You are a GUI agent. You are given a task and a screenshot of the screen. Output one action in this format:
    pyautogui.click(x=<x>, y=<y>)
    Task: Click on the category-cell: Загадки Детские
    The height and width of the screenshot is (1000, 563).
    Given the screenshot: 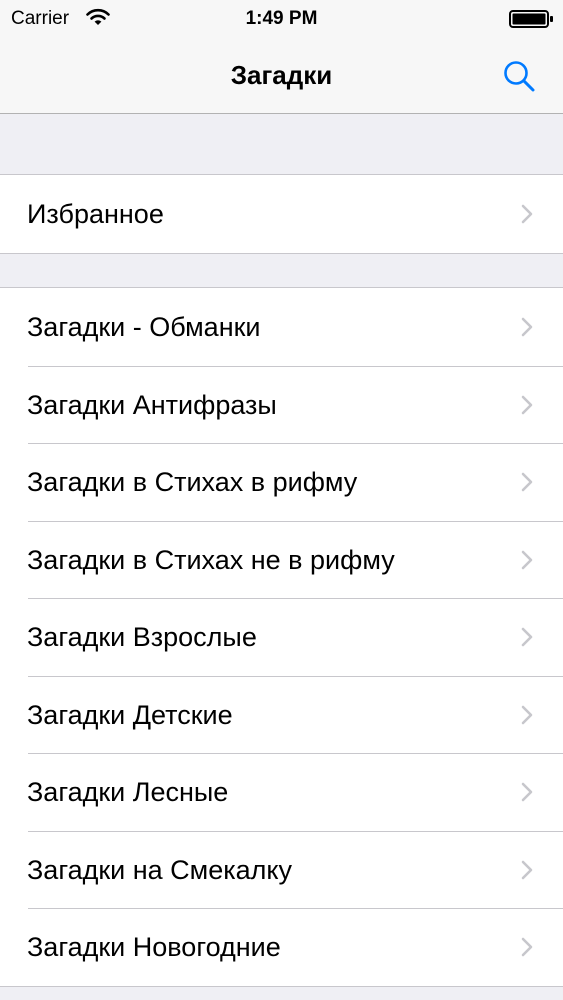 What is the action you would take?
    pyautogui.click(x=281, y=714)
    